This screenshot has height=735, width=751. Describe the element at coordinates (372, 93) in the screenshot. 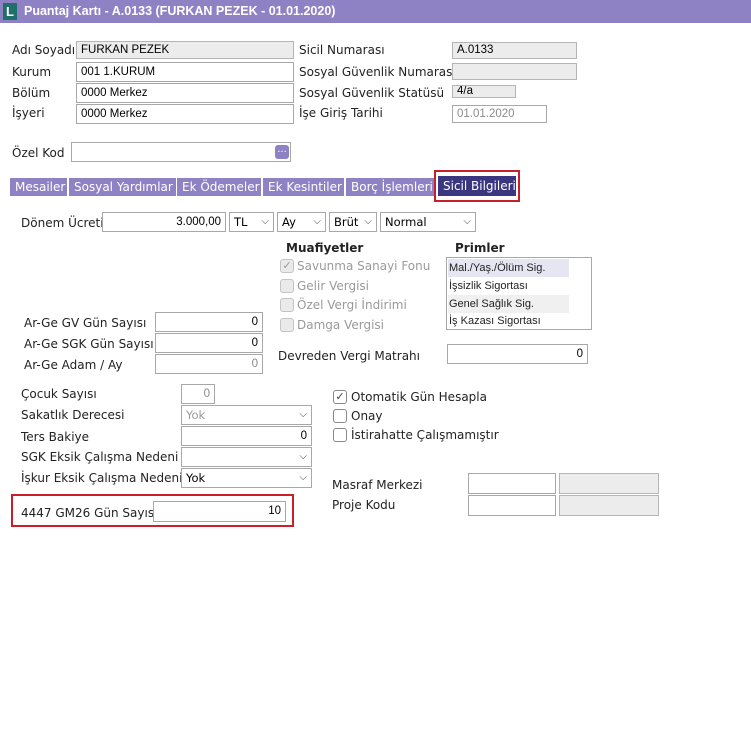

I see `sgk-statu-label: Sosyal Güvenlik Statüsü` at that location.